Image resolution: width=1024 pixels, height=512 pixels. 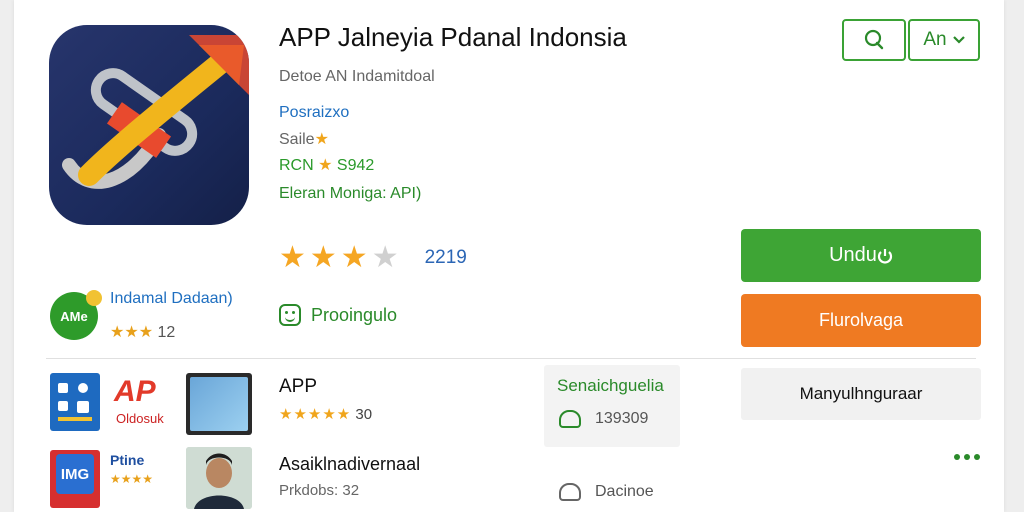 What do you see at coordinates (140, 418) in the screenshot?
I see `thumb-logo-subtext: Oldosuk` at bounding box center [140, 418].